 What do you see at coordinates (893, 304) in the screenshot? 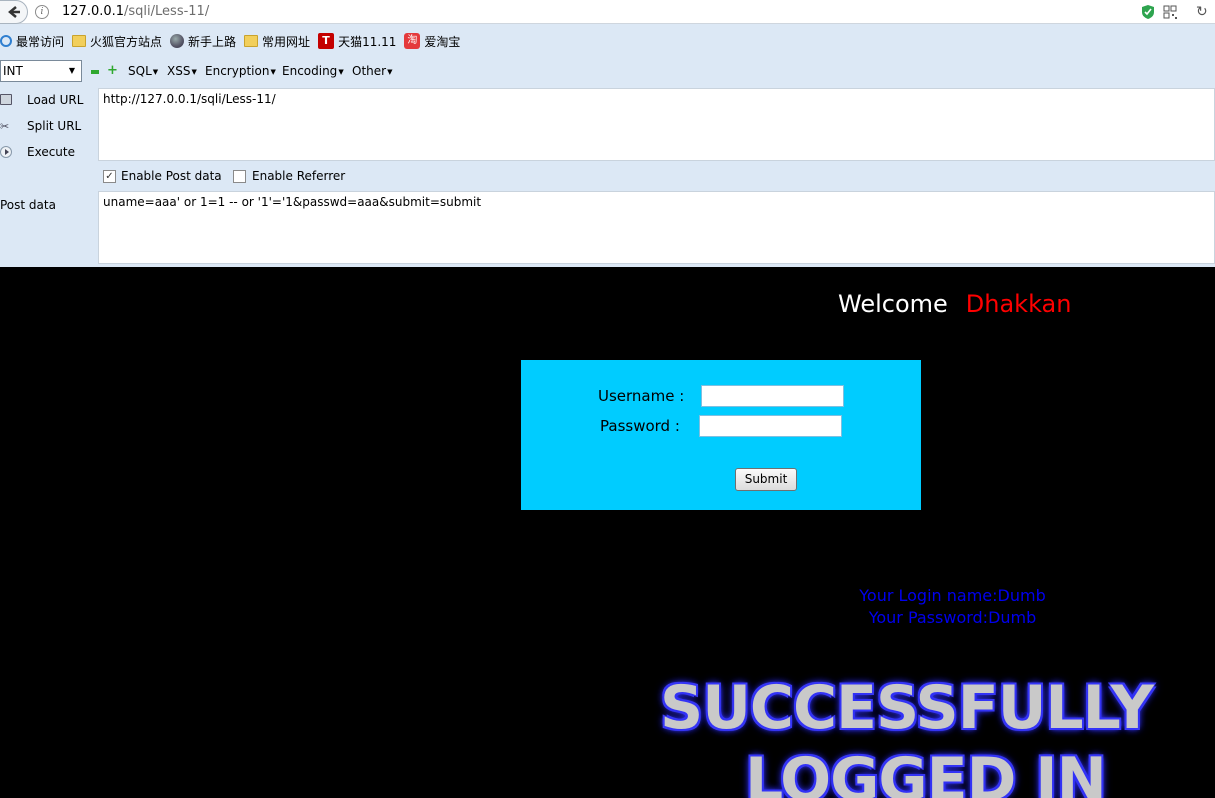
I see `welcome-text: Welcome` at bounding box center [893, 304].